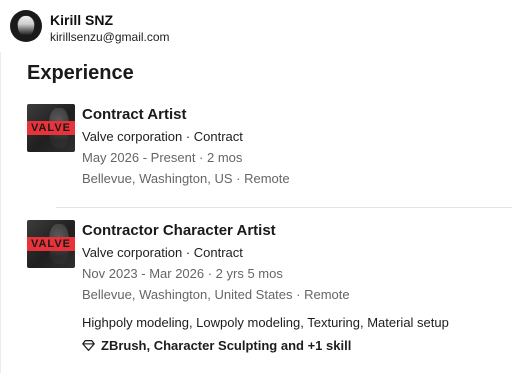 The image size is (512, 373). I want to click on user-name: Kirill SNZ, so click(82, 20).